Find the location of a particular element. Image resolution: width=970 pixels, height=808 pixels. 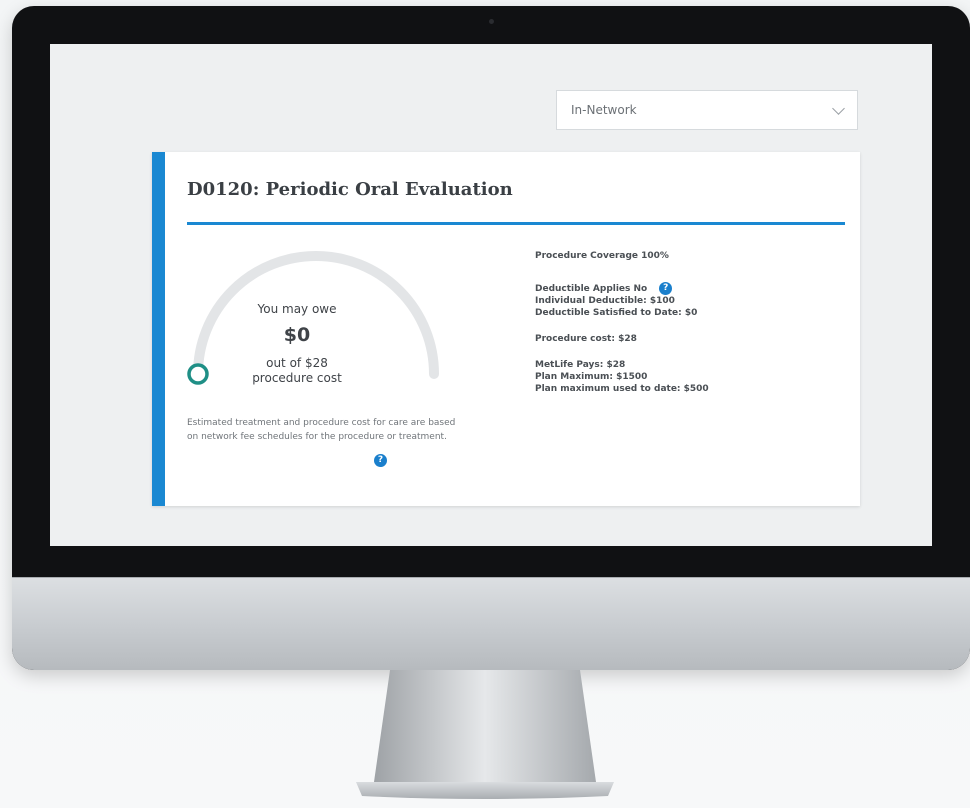

owed-amount: $0 is located at coordinates (297, 335).